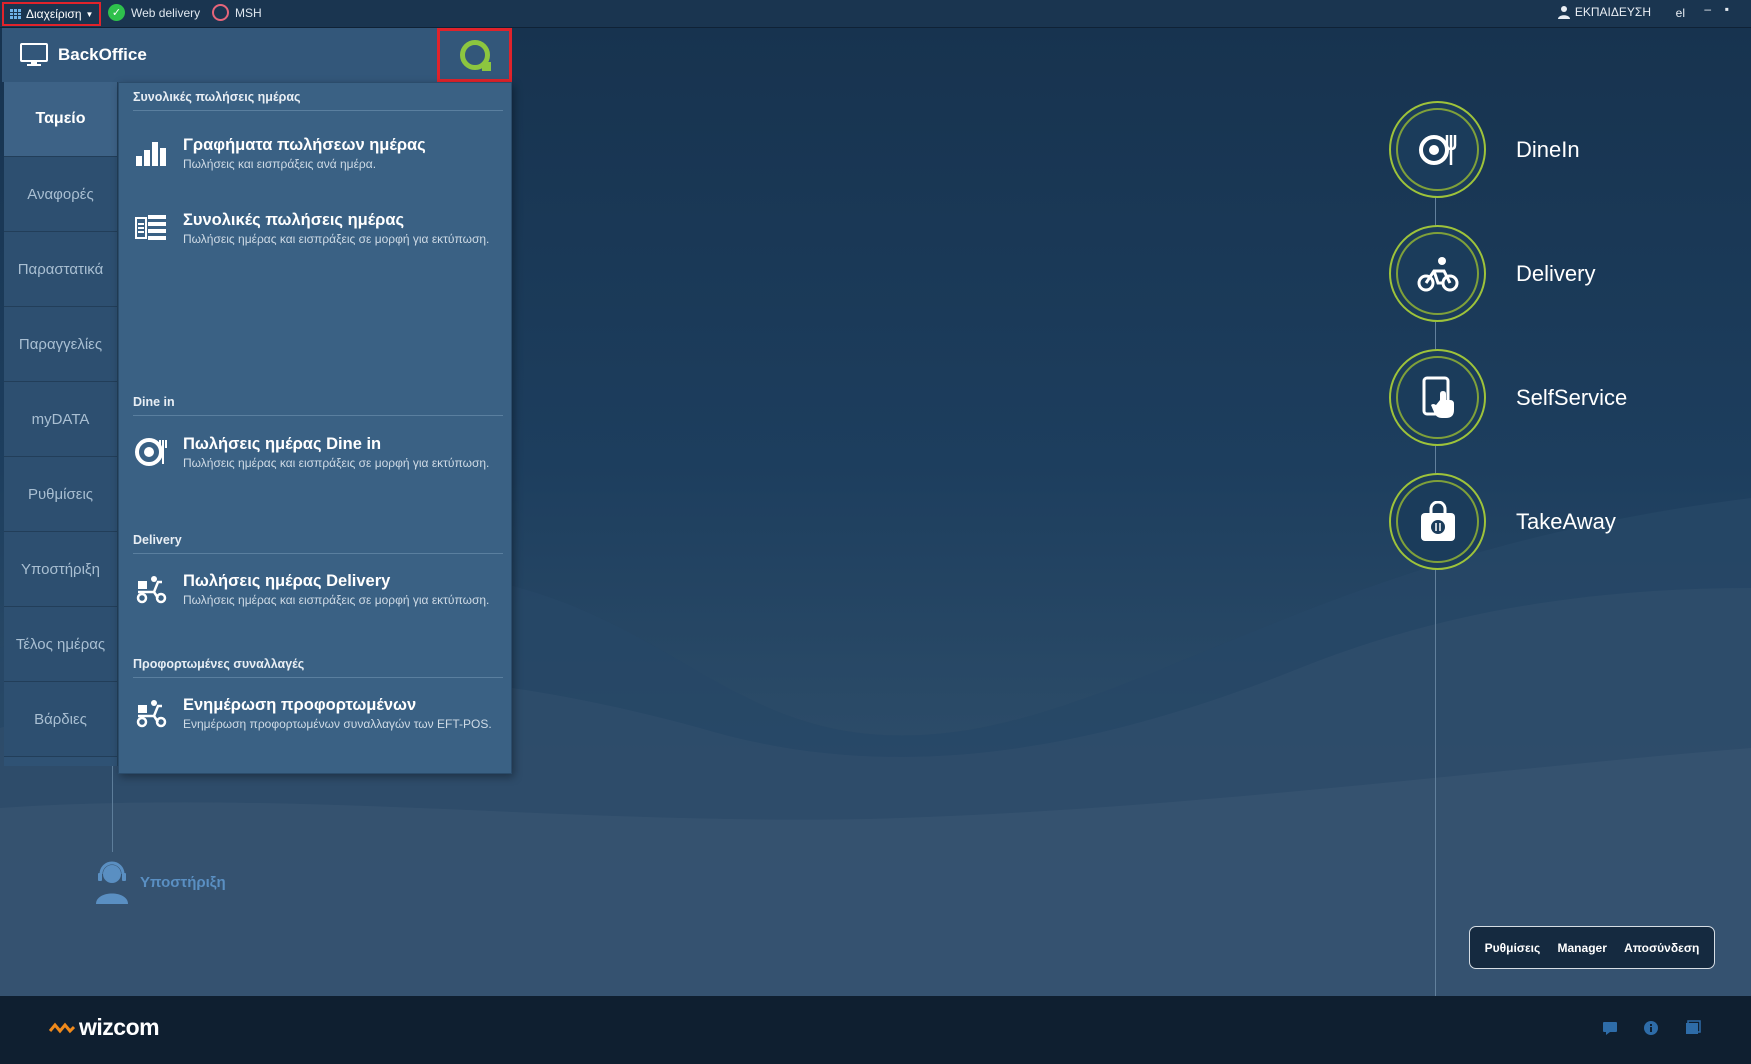 The image size is (1751, 1064). Describe the element at coordinates (304, 145) in the screenshot. I see `item-title: Γραφήματα πωλήσεων ημέρας` at that location.